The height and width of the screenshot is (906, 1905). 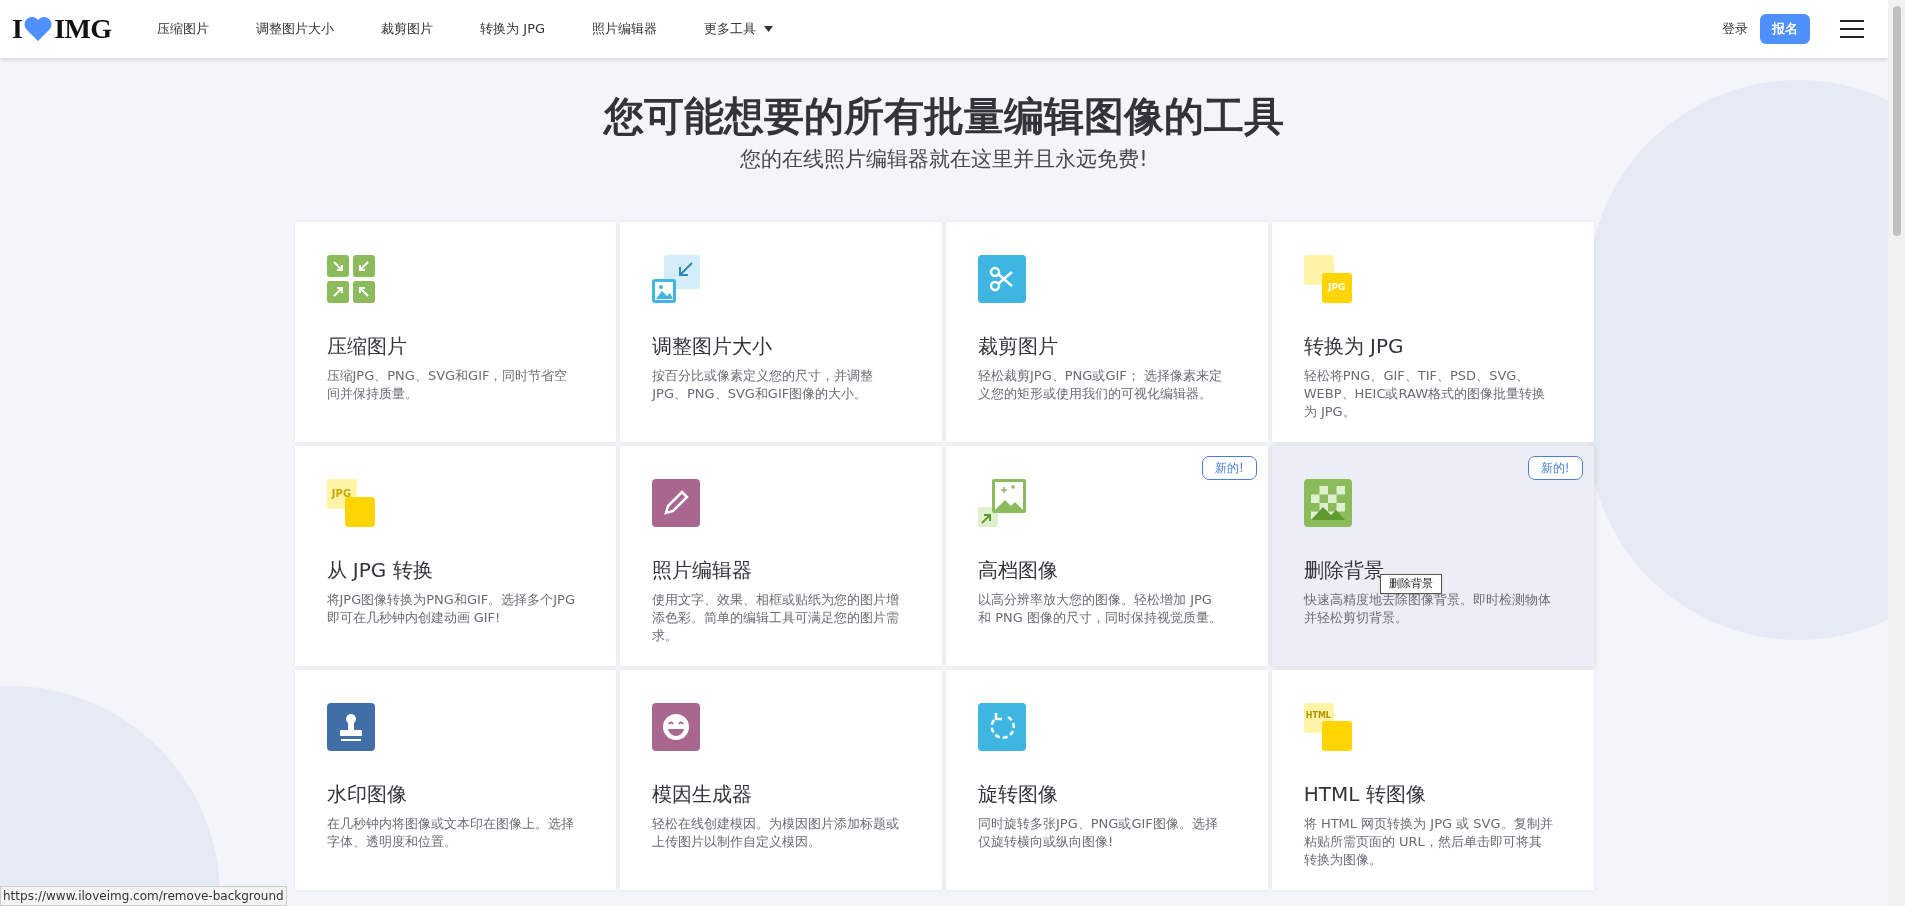 What do you see at coordinates (739, 29) in the screenshot?
I see `nav-link: 更多工具` at bounding box center [739, 29].